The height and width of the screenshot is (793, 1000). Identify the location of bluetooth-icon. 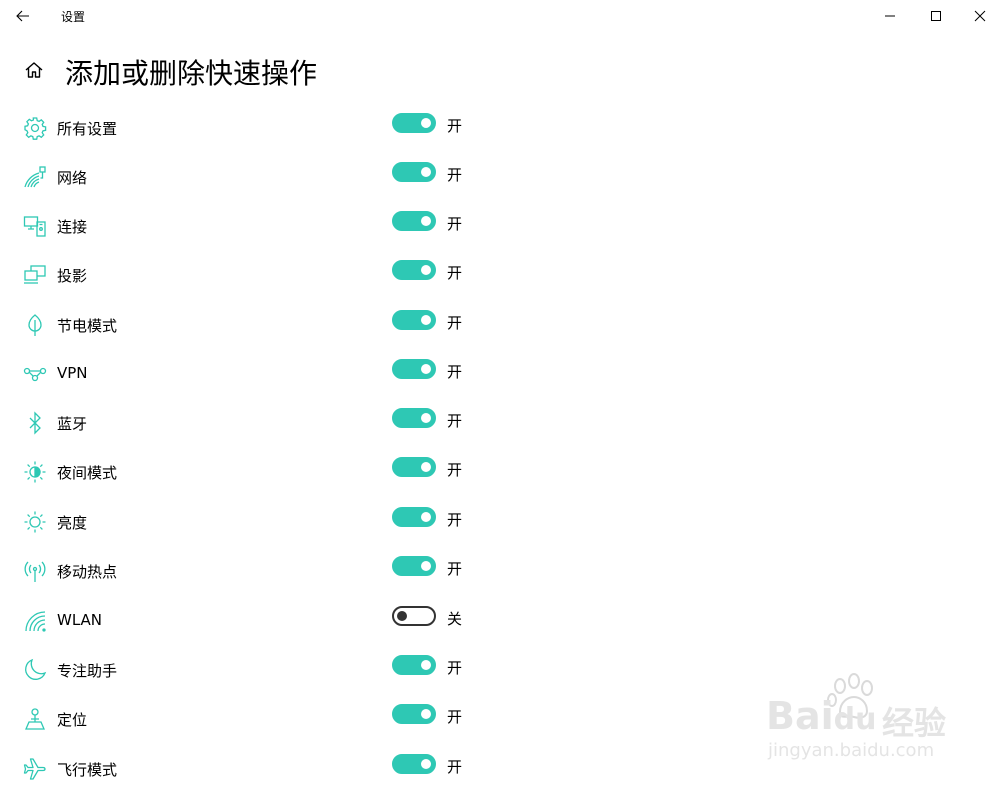
(35, 423).